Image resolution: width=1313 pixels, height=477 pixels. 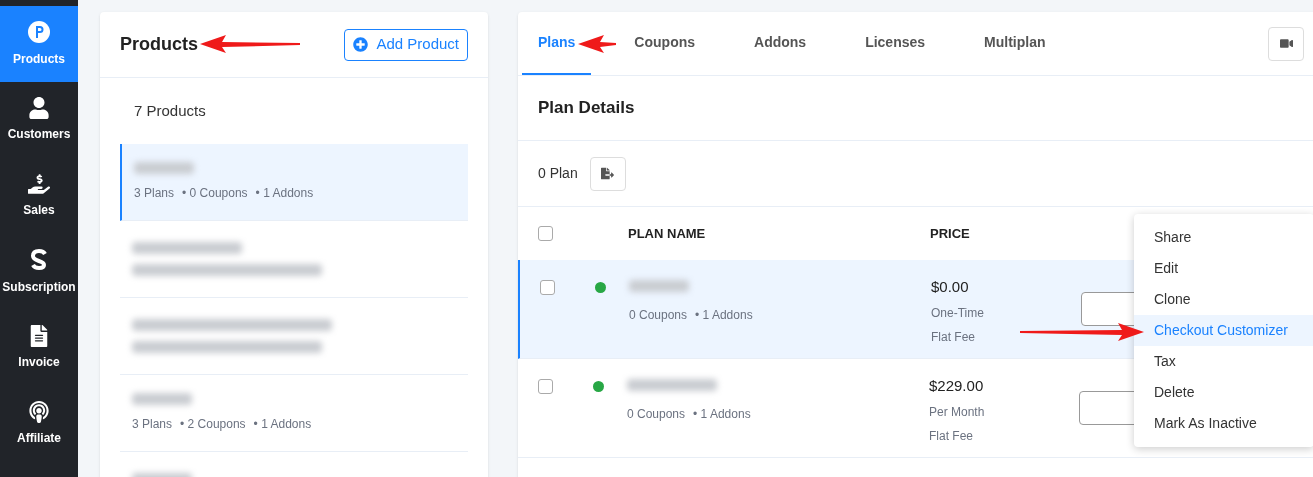 I want to click on plan-price: $229.00, so click(x=957, y=386).